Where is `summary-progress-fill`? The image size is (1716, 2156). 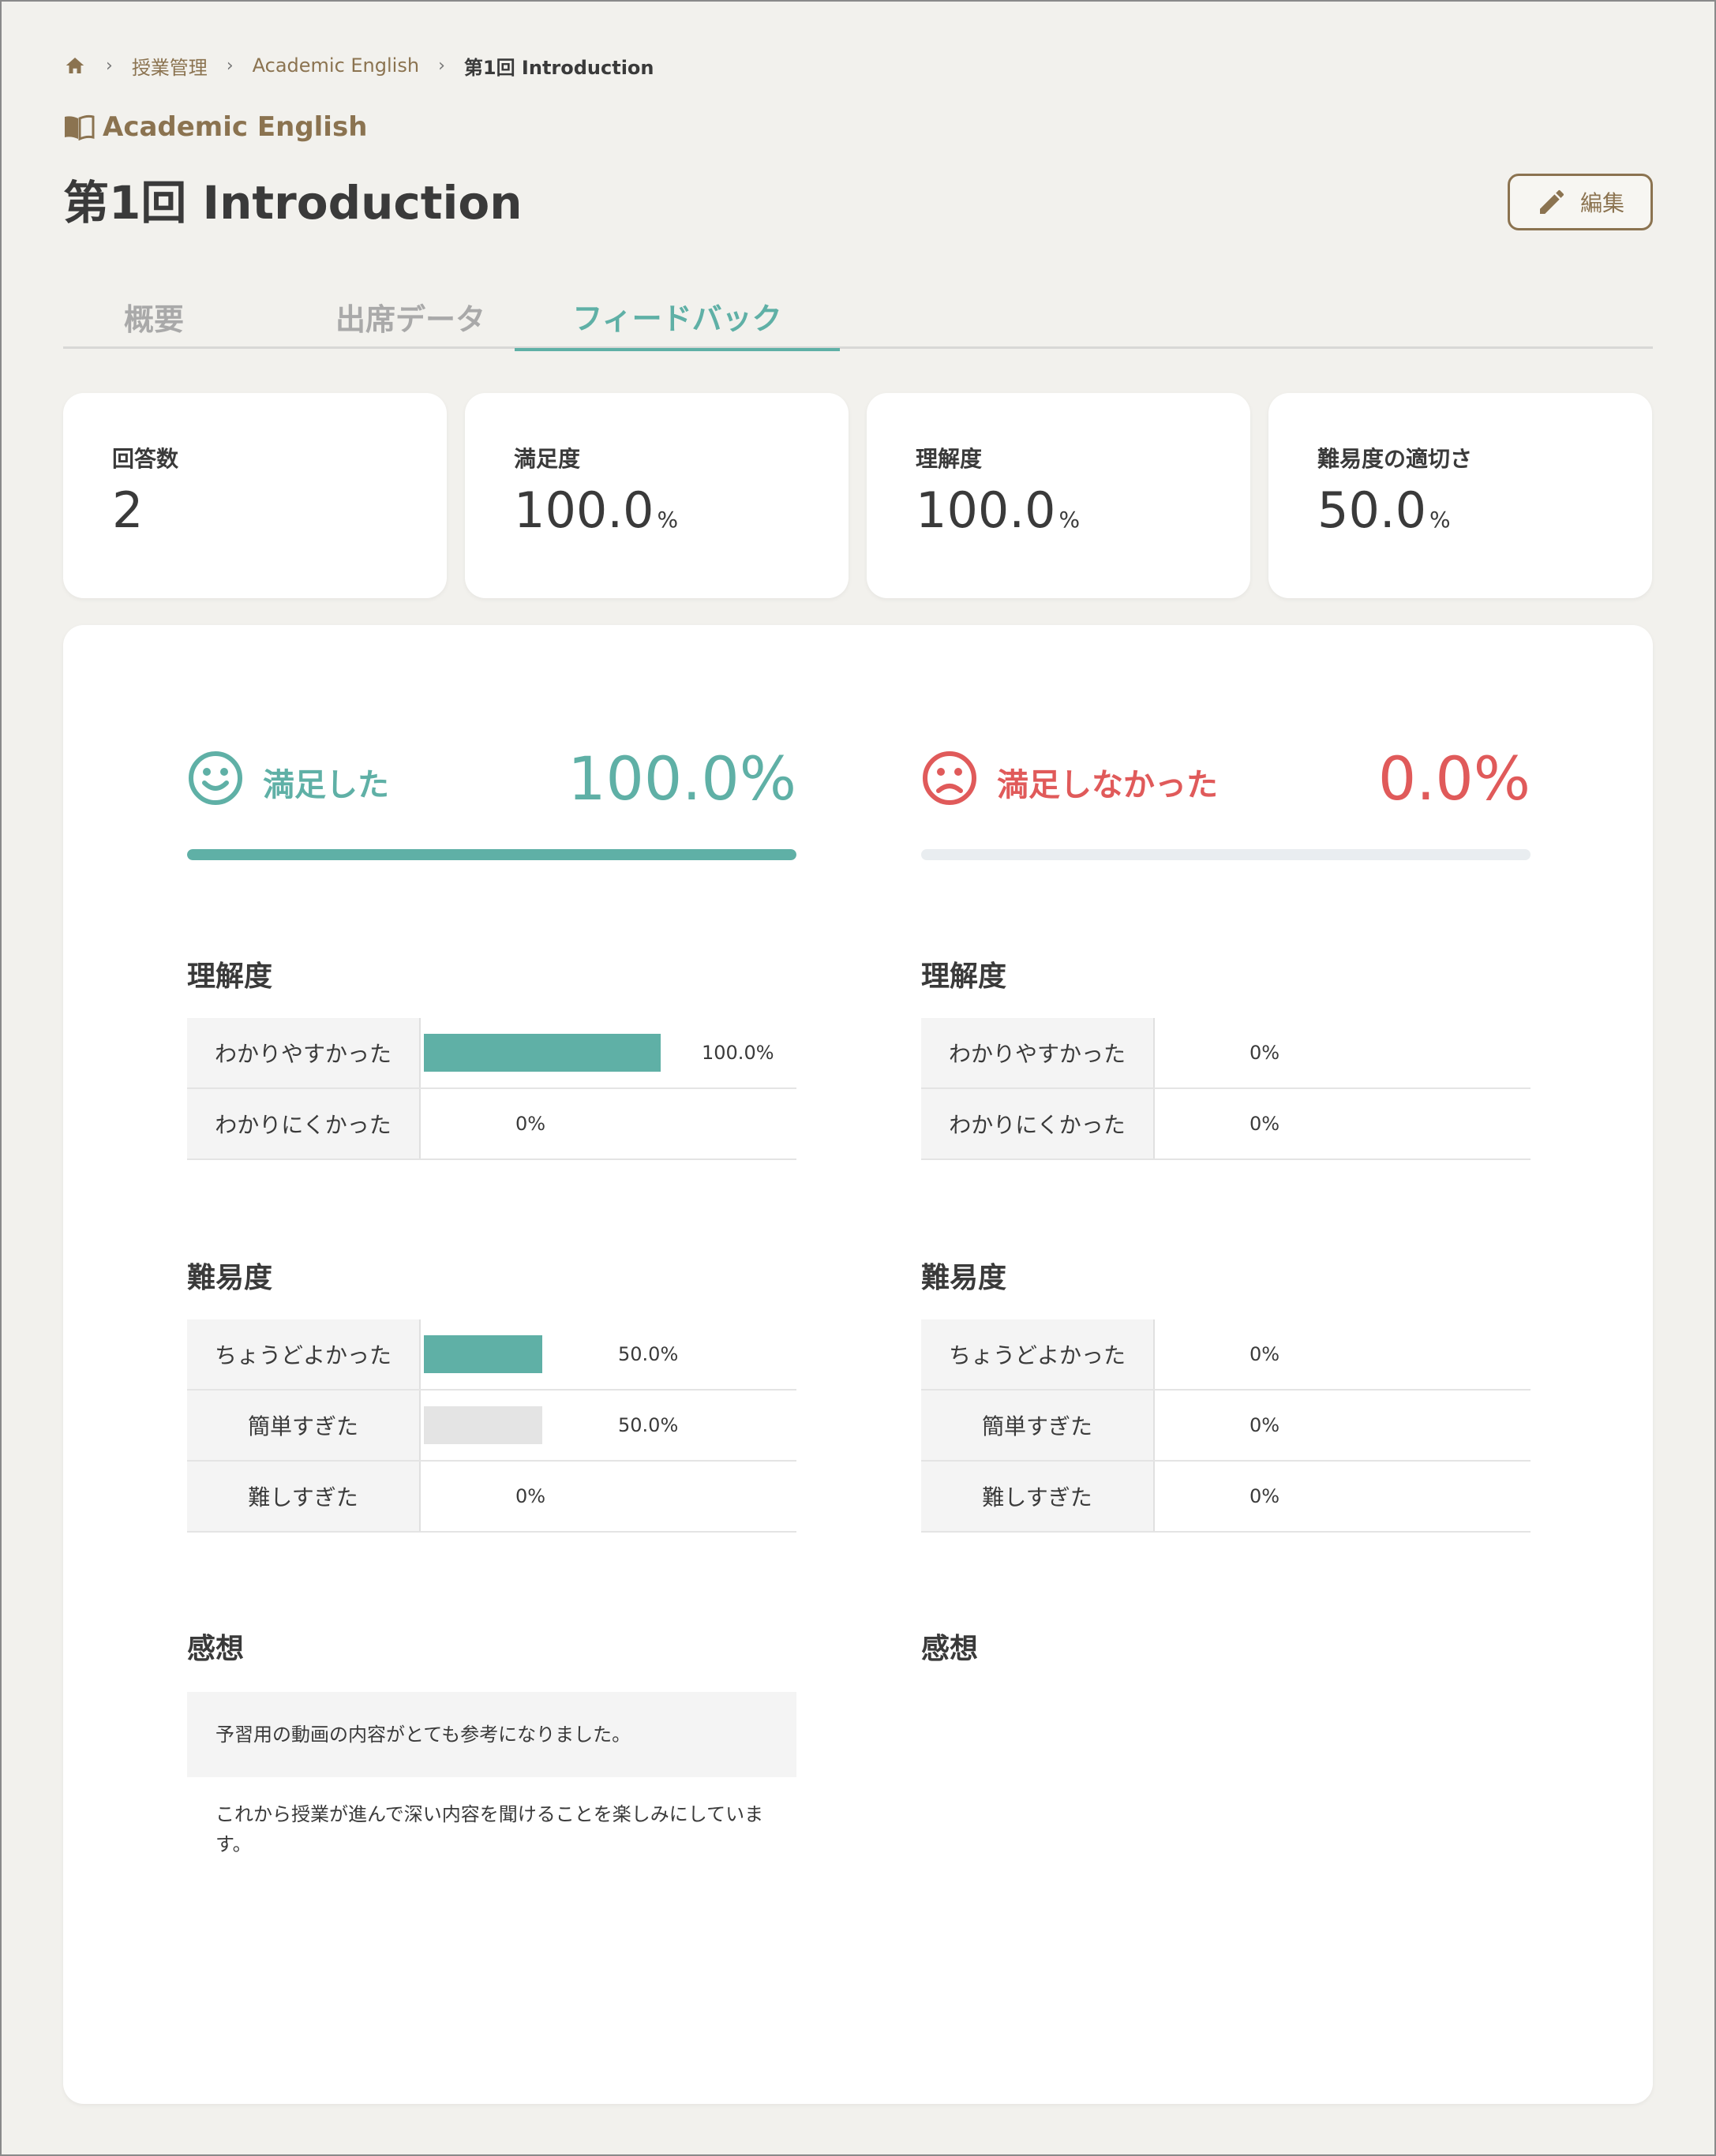 summary-progress-fill is located at coordinates (491, 854).